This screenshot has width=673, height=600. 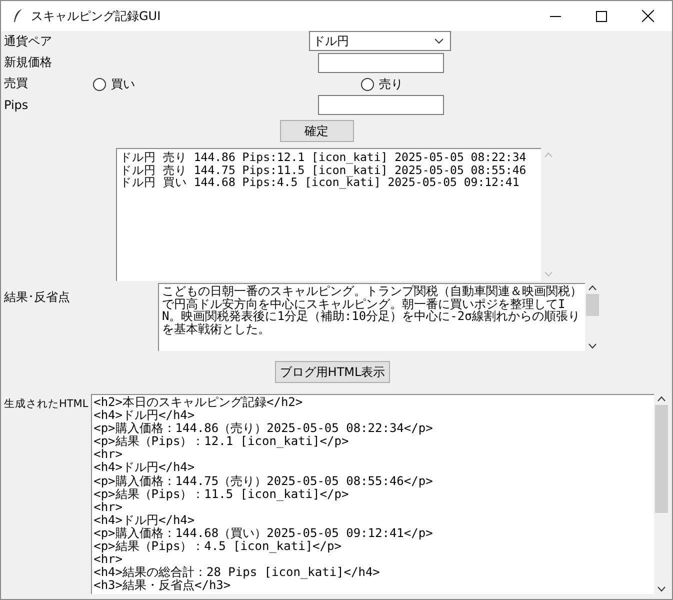 What do you see at coordinates (264, 429) in the screenshot?
I see `code-line: <p>購入価格：144.86（売り）2025-05-05 08:22:34</p>` at bounding box center [264, 429].